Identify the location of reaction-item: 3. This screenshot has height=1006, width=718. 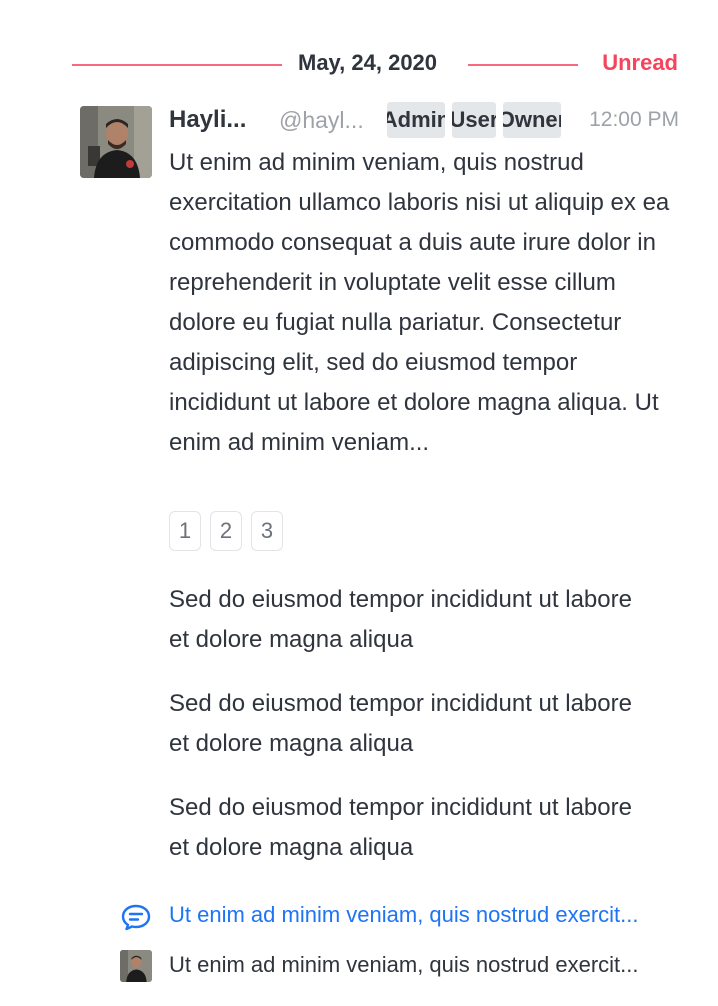
(267, 531).